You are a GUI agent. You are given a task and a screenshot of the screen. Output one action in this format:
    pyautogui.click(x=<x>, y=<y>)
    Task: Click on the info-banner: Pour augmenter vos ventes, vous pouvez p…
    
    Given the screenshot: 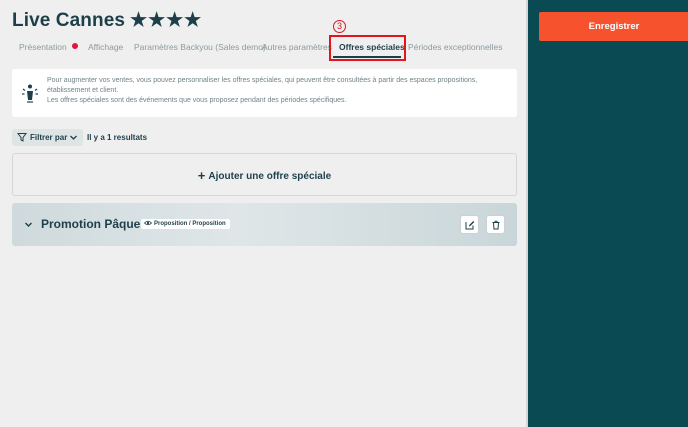 What is the action you would take?
    pyautogui.click(x=264, y=93)
    